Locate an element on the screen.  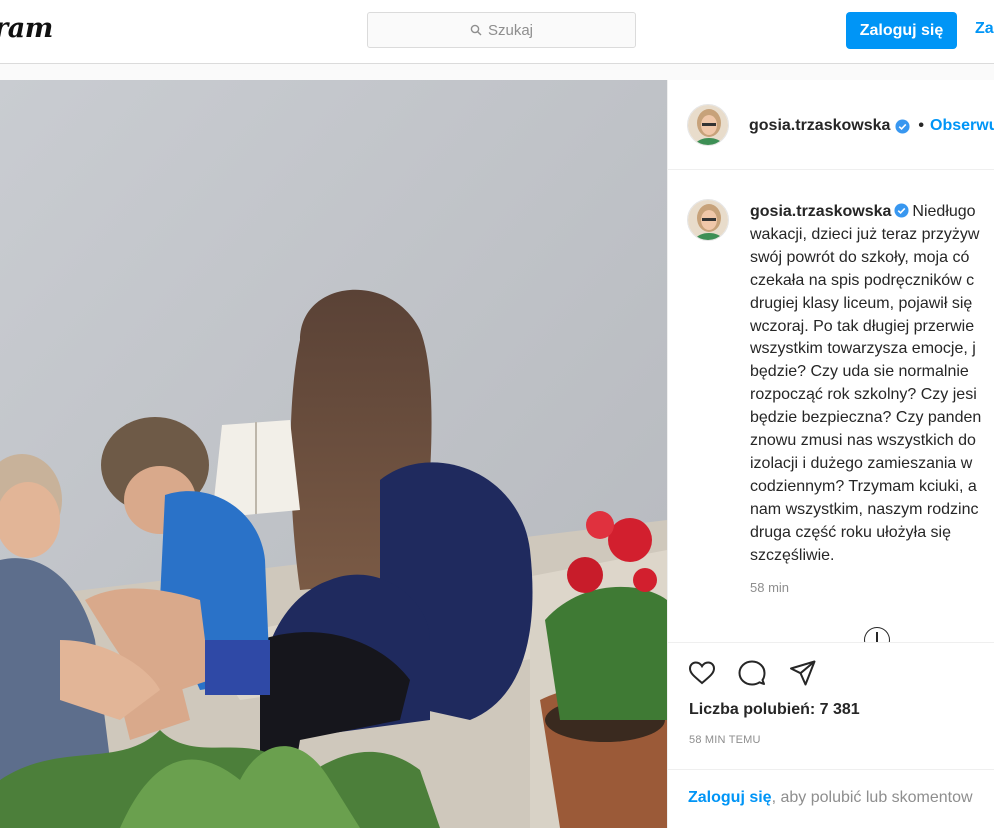
likes-count: Liczba polubień: 7 381 is located at coordinates (774, 710).